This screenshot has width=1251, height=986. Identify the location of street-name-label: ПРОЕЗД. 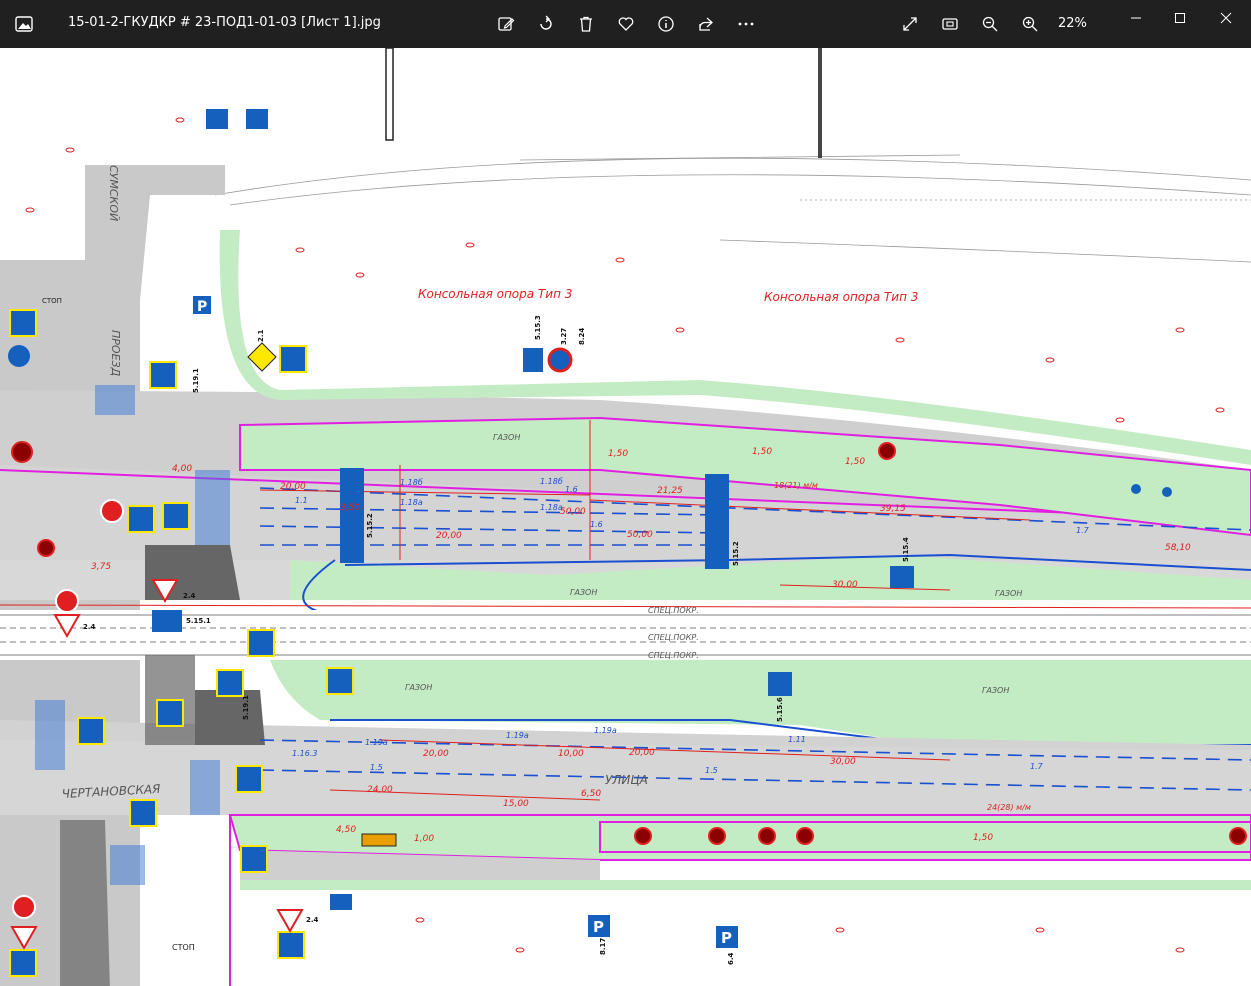
(115, 353).